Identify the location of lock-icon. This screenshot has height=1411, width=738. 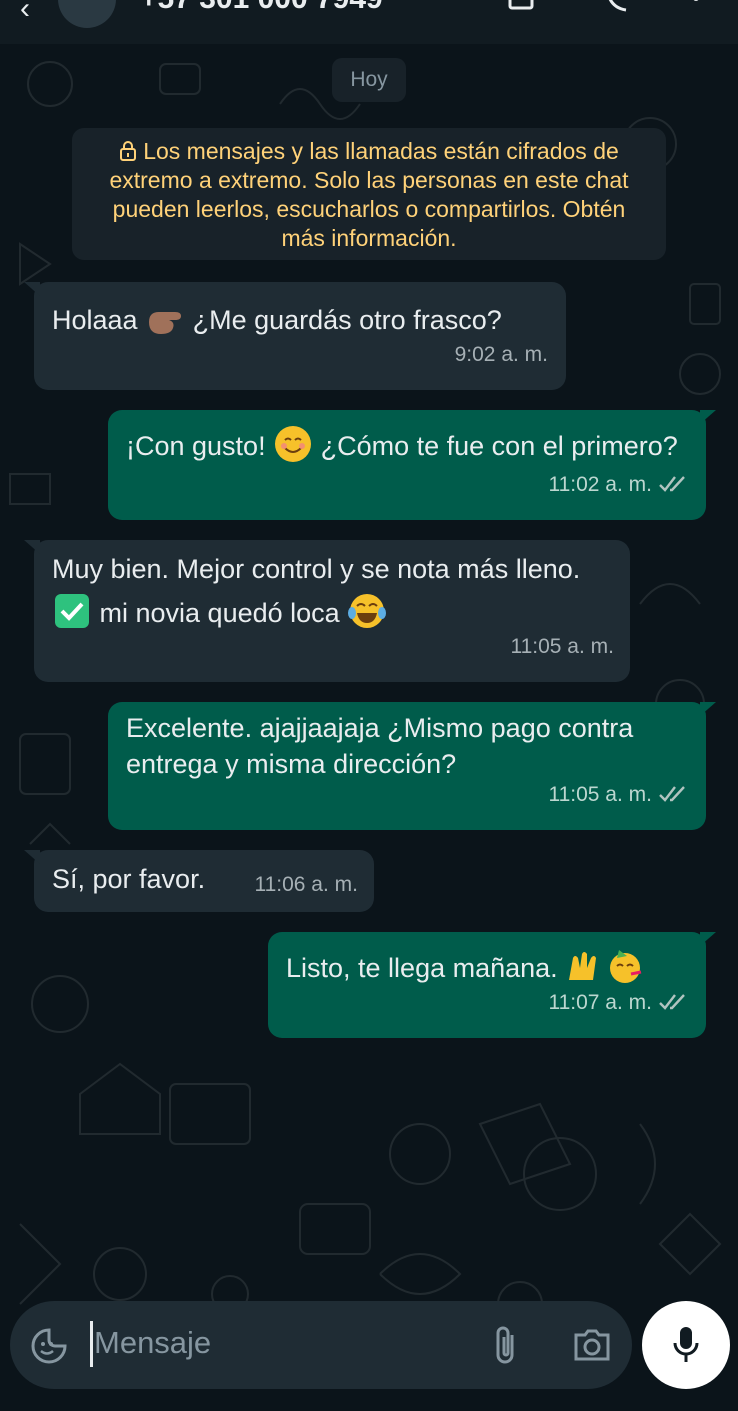
(128, 151).